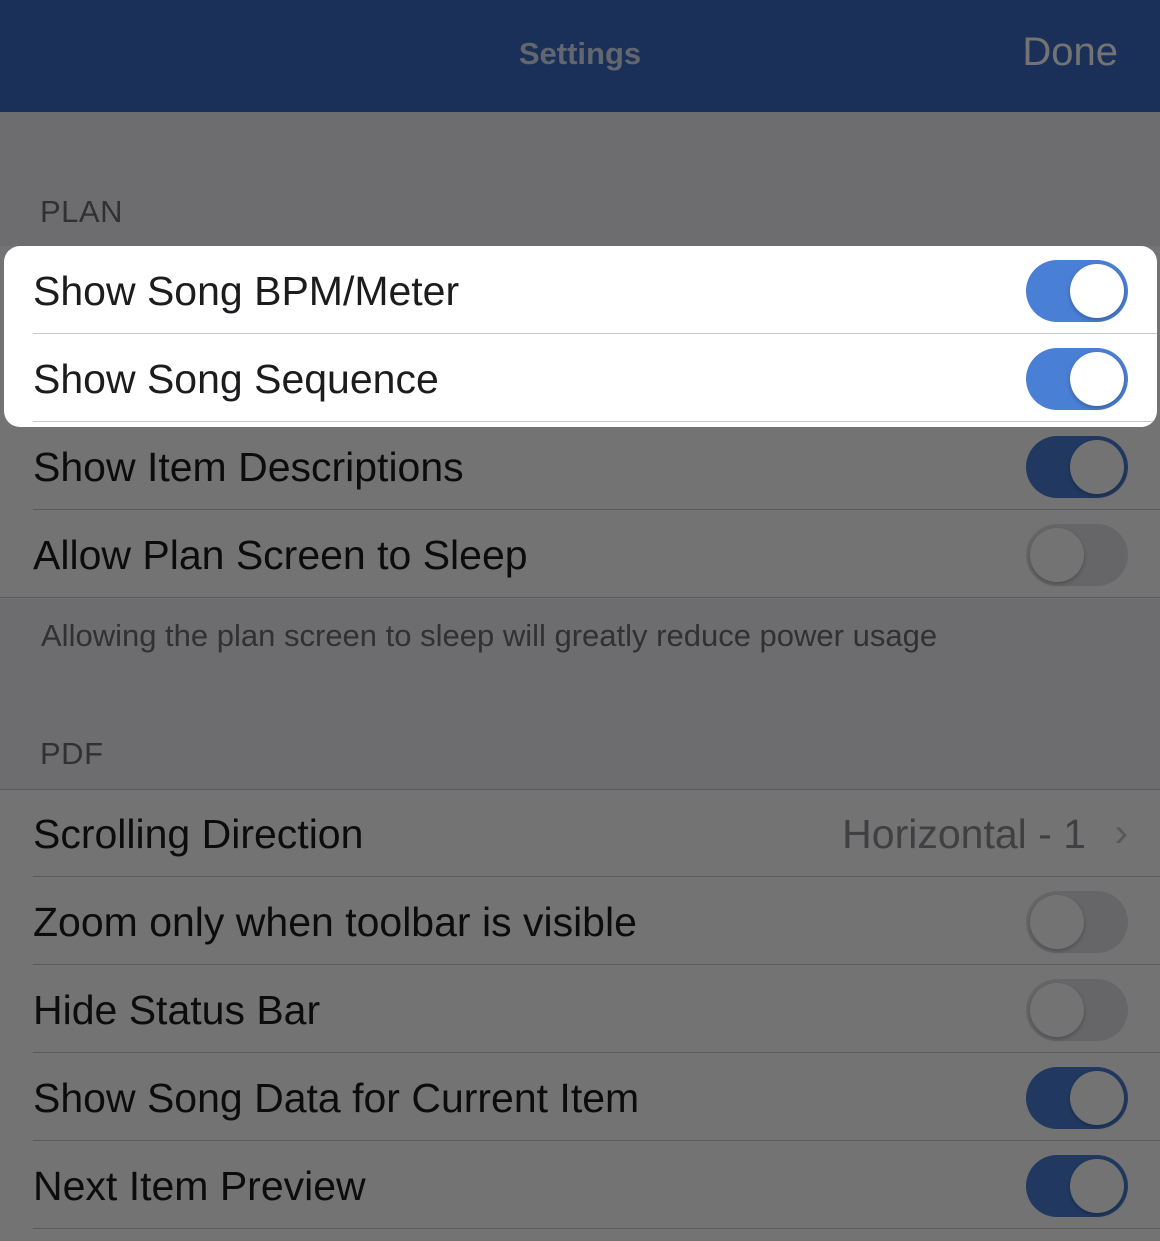 This screenshot has height=1241, width=1160. I want to click on highlighted-rows: Show Song BPM/Meter Show Song Sequence, so click(580, 336).